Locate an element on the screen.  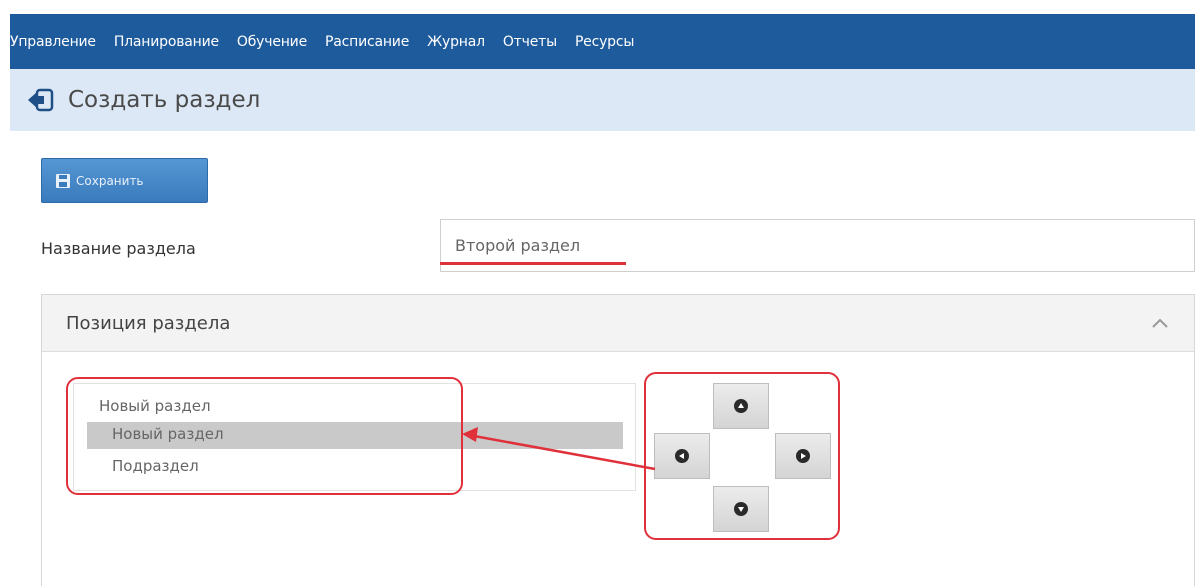
move-down-button is located at coordinates (741, 509).